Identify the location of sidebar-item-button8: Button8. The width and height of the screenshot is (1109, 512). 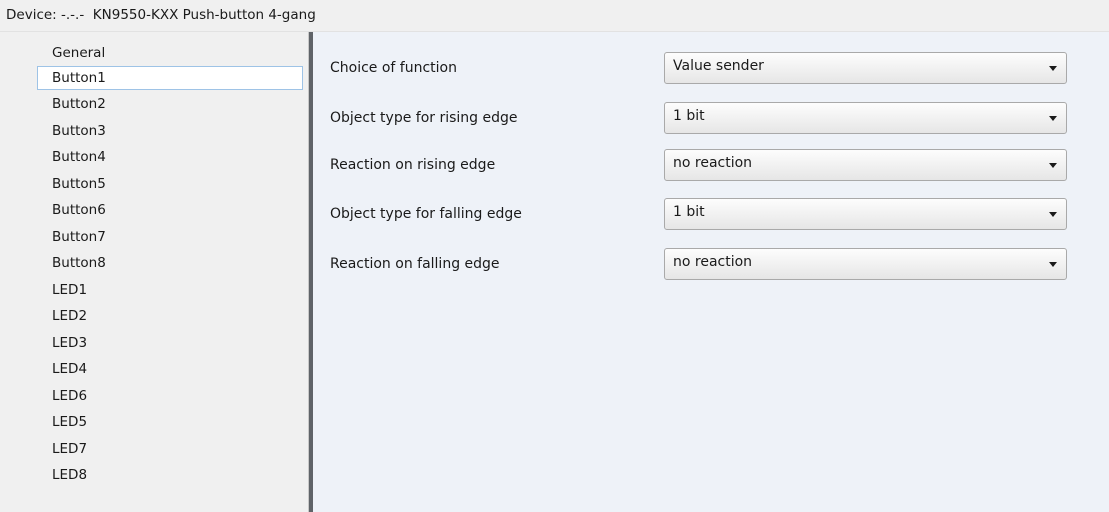
(170, 263).